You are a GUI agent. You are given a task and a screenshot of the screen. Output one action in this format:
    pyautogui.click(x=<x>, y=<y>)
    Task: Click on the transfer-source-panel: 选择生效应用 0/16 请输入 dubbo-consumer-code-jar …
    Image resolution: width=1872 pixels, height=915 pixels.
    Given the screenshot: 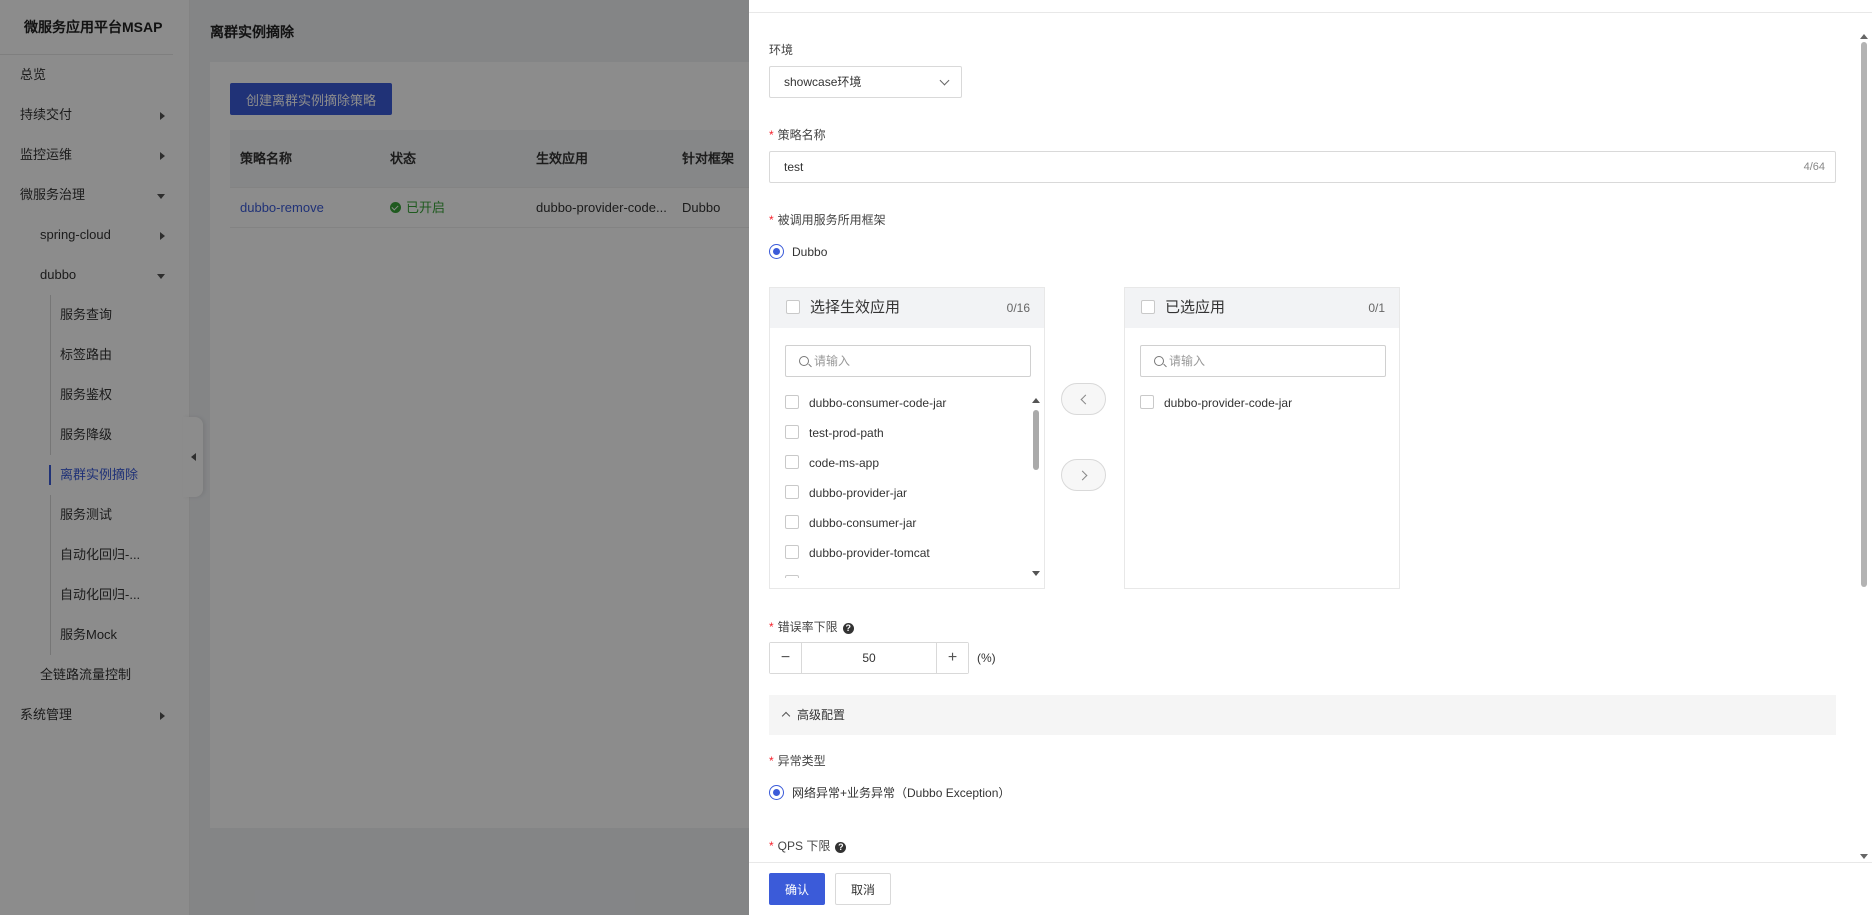 What is the action you would take?
    pyautogui.click(x=907, y=438)
    